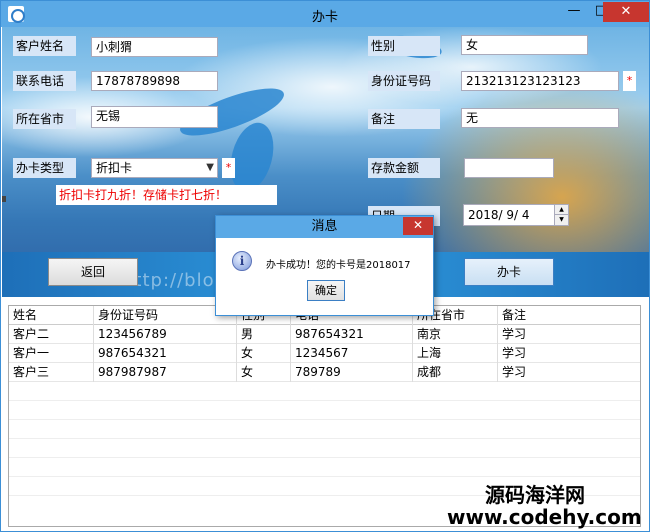  What do you see at coordinates (540, 118) in the screenshot?
I see `note-field: 无` at bounding box center [540, 118].